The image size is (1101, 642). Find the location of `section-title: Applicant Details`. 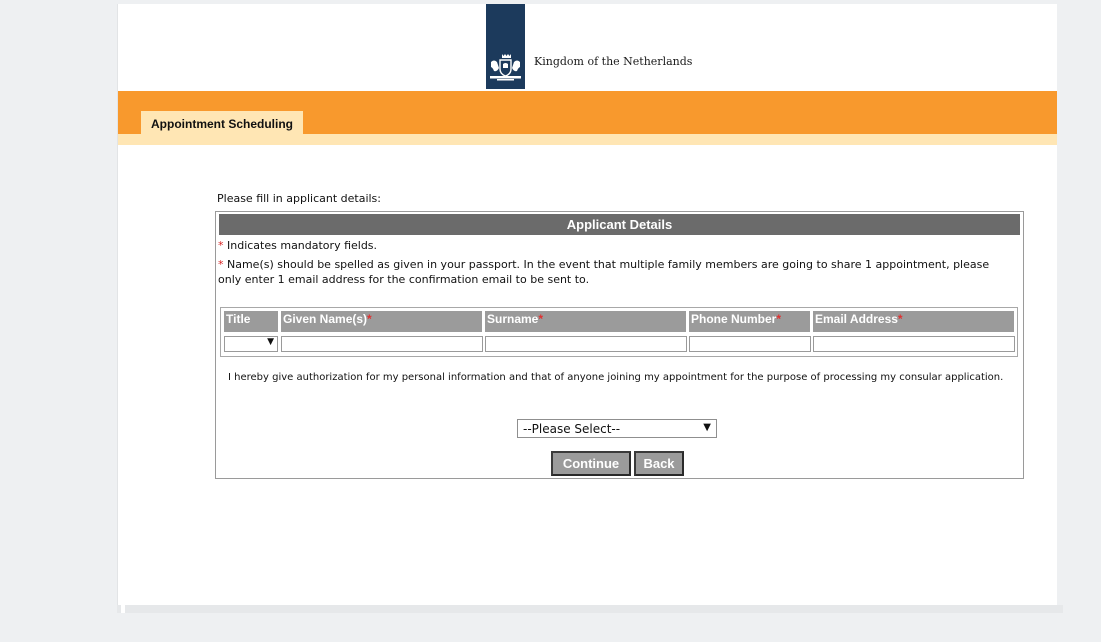

section-title: Applicant Details is located at coordinates (619, 224).